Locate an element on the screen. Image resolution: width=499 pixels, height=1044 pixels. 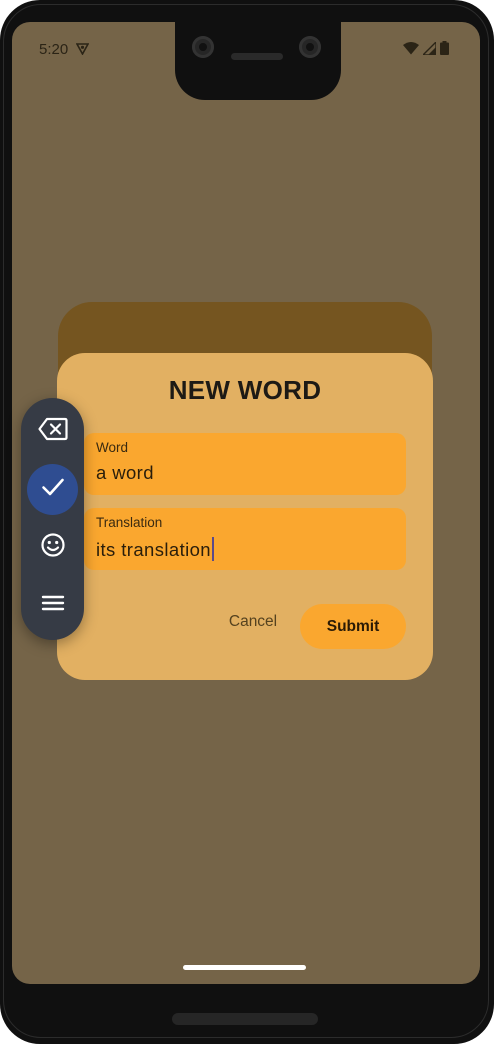
status-time: 5:20 is located at coordinates (54, 49).